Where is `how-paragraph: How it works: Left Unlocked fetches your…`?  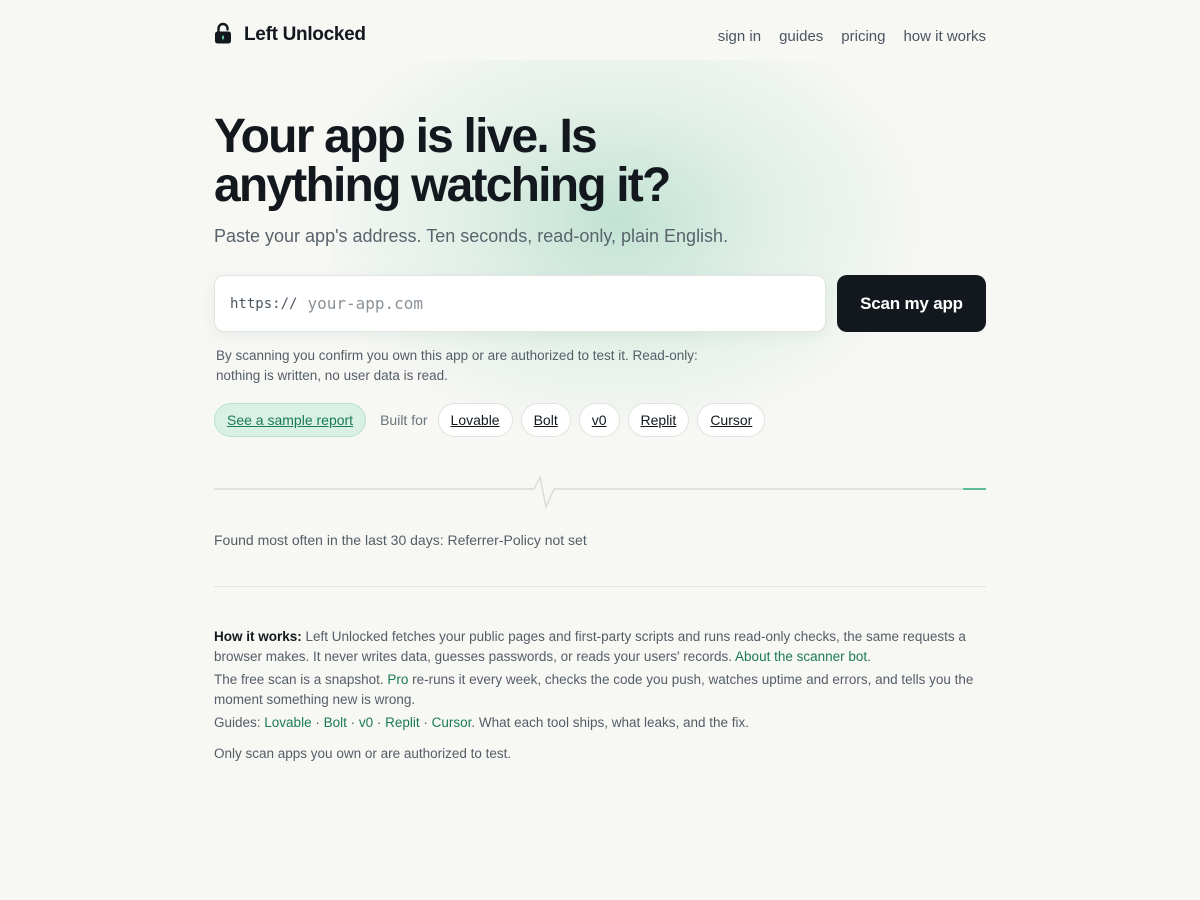
how-paragraph: How it works: Left Unlocked fetches your… is located at coordinates (600, 647).